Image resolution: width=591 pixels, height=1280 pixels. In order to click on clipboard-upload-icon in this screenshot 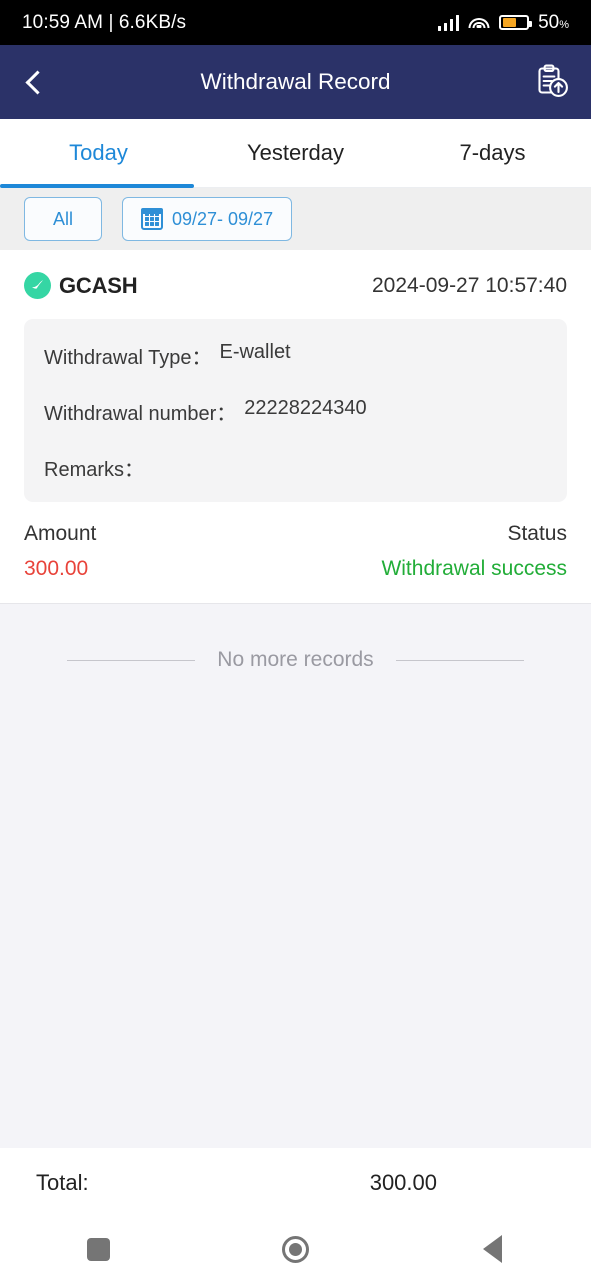, I will do `click(553, 80)`.